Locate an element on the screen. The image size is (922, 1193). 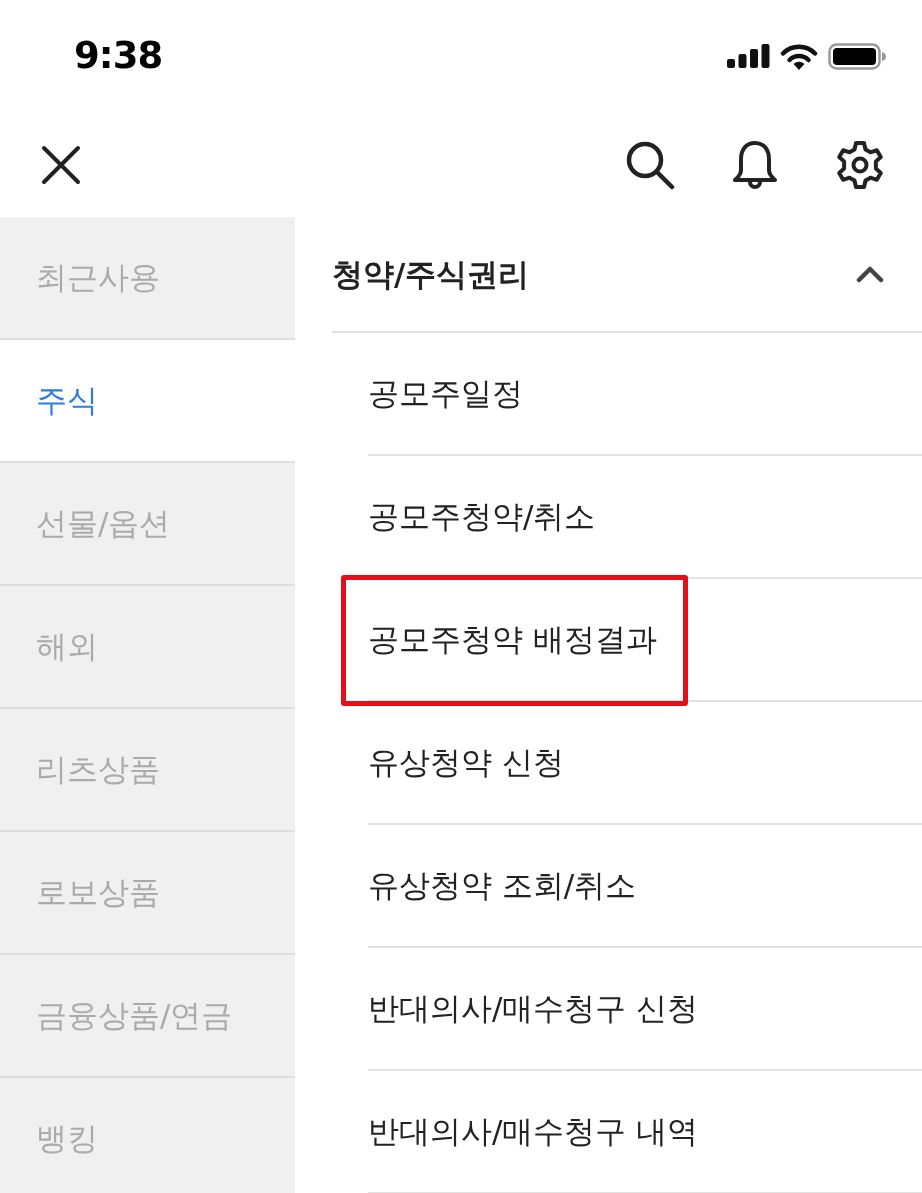
settings-button is located at coordinates (860, 164).